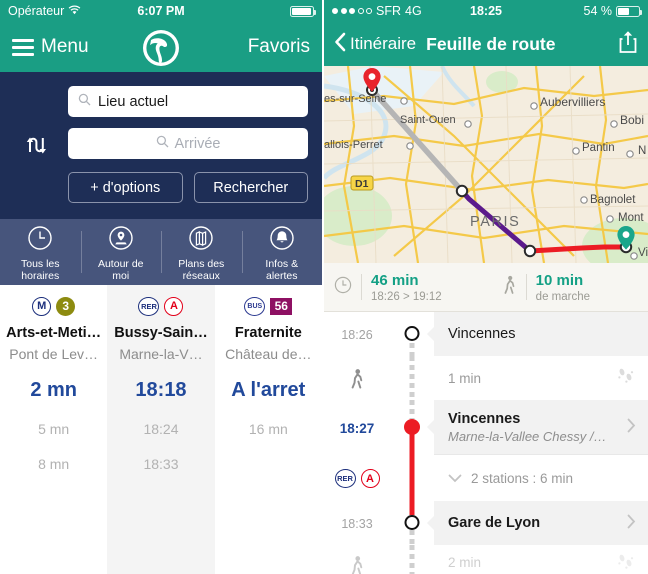  I want to click on walk-duration: 10 min, so click(559, 280).